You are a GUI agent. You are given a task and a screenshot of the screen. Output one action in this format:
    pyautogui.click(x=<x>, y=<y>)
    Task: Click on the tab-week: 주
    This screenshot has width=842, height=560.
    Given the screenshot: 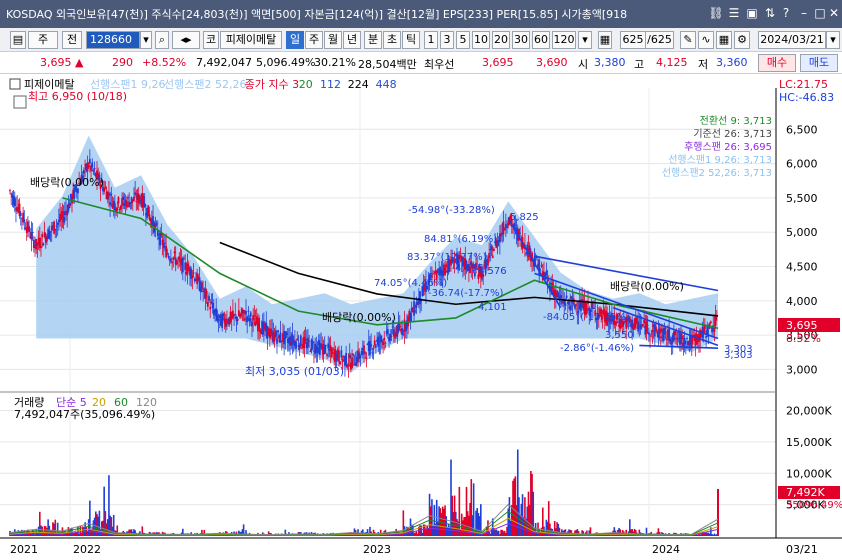 What is the action you would take?
    pyautogui.click(x=314, y=40)
    